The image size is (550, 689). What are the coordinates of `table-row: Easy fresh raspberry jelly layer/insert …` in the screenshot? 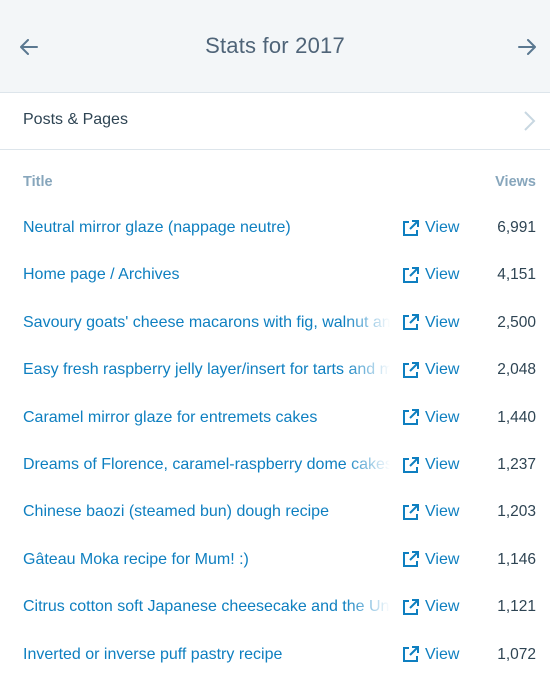 It's located at (275, 372).